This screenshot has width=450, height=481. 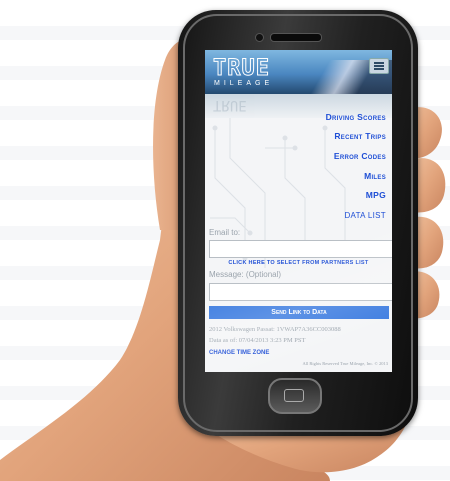 What do you see at coordinates (379, 66) in the screenshot?
I see `hamburger-menu-icon` at bounding box center [379, 66].